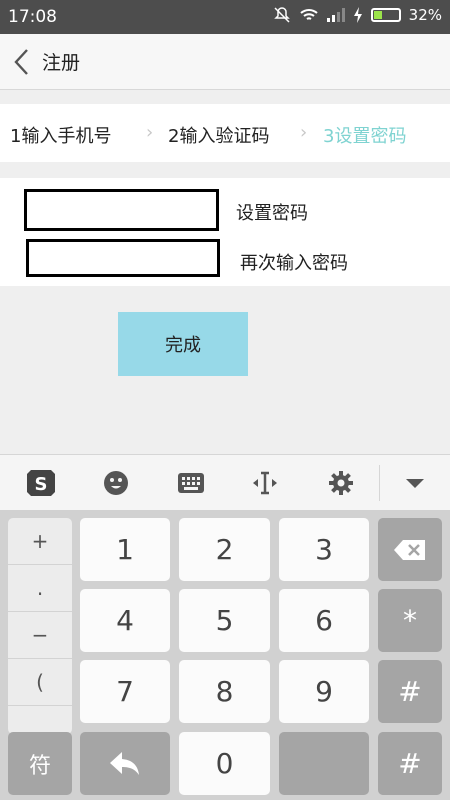  Describe the element at coordinates (415, 483) in the screenshot. I see `collapse-icon` at that location.